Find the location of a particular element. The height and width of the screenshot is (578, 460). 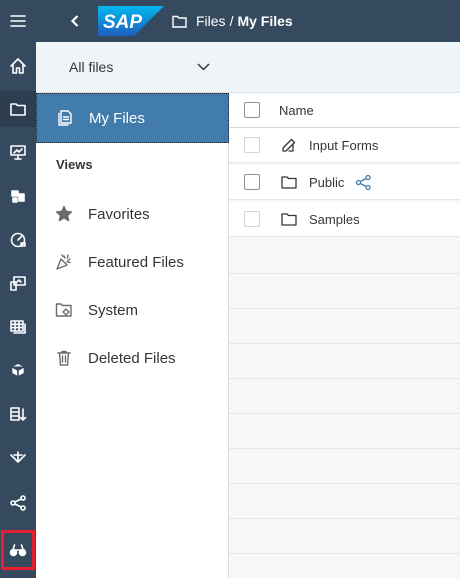

sap-logo: SAP is located at coordinates (131, 21).